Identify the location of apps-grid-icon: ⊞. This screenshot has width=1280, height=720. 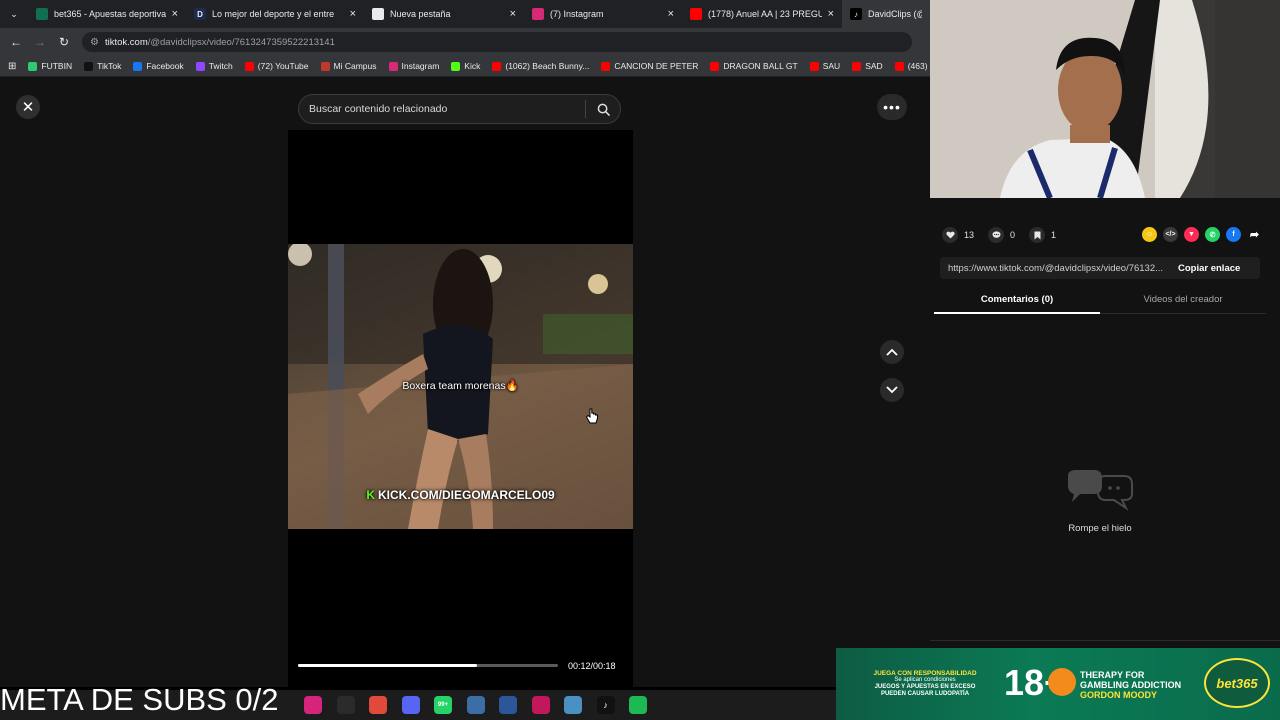
(12, 66).